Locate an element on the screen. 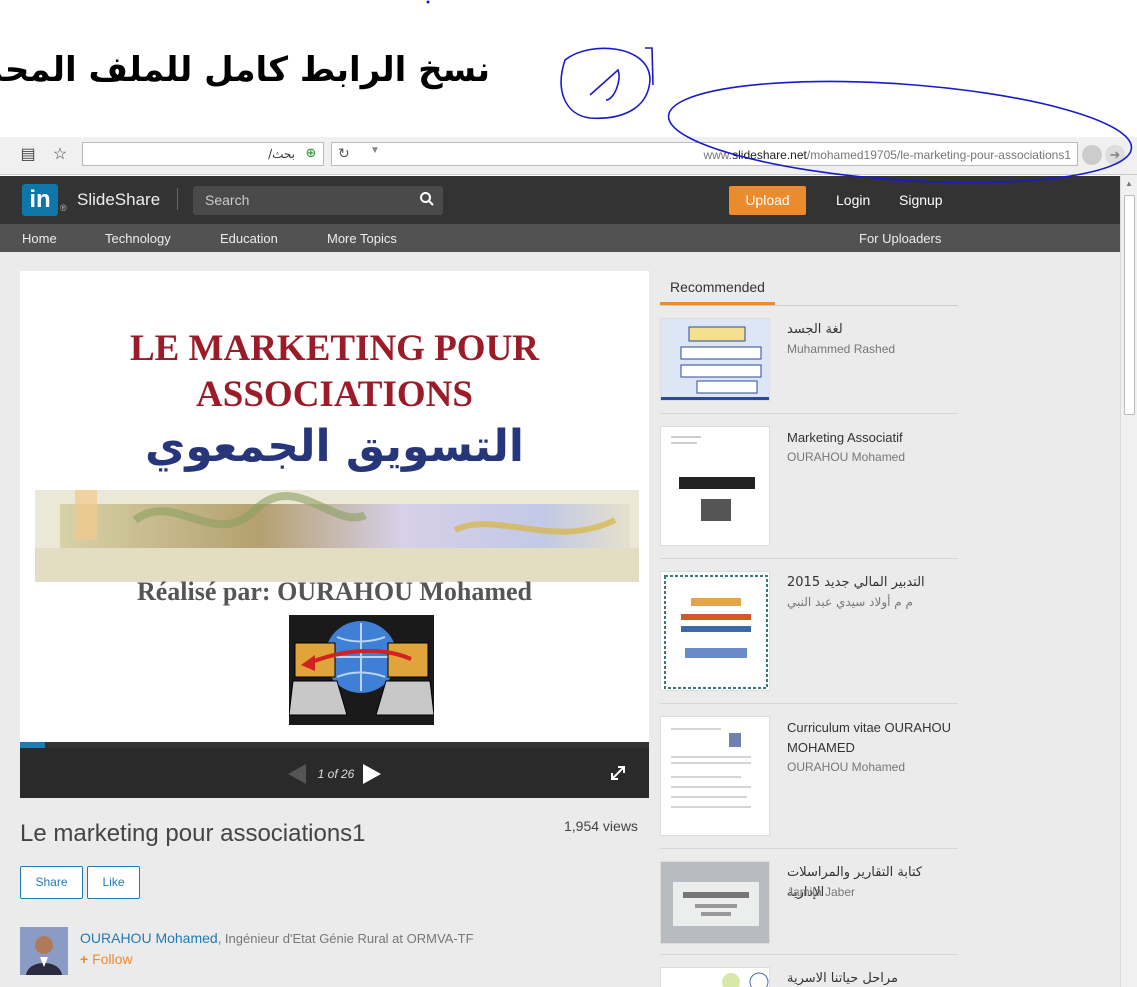 The width and height of the screenshot is (1137, 987). nav-technology: Technology is located at coordinates (138, 238).